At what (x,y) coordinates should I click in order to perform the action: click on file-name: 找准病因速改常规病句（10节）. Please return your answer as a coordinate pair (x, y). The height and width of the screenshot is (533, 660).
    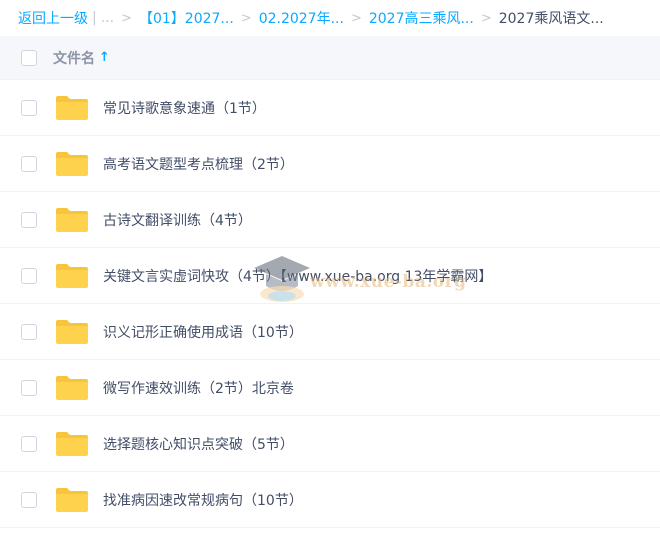
    Looking at the image, I should click on (203, 500).